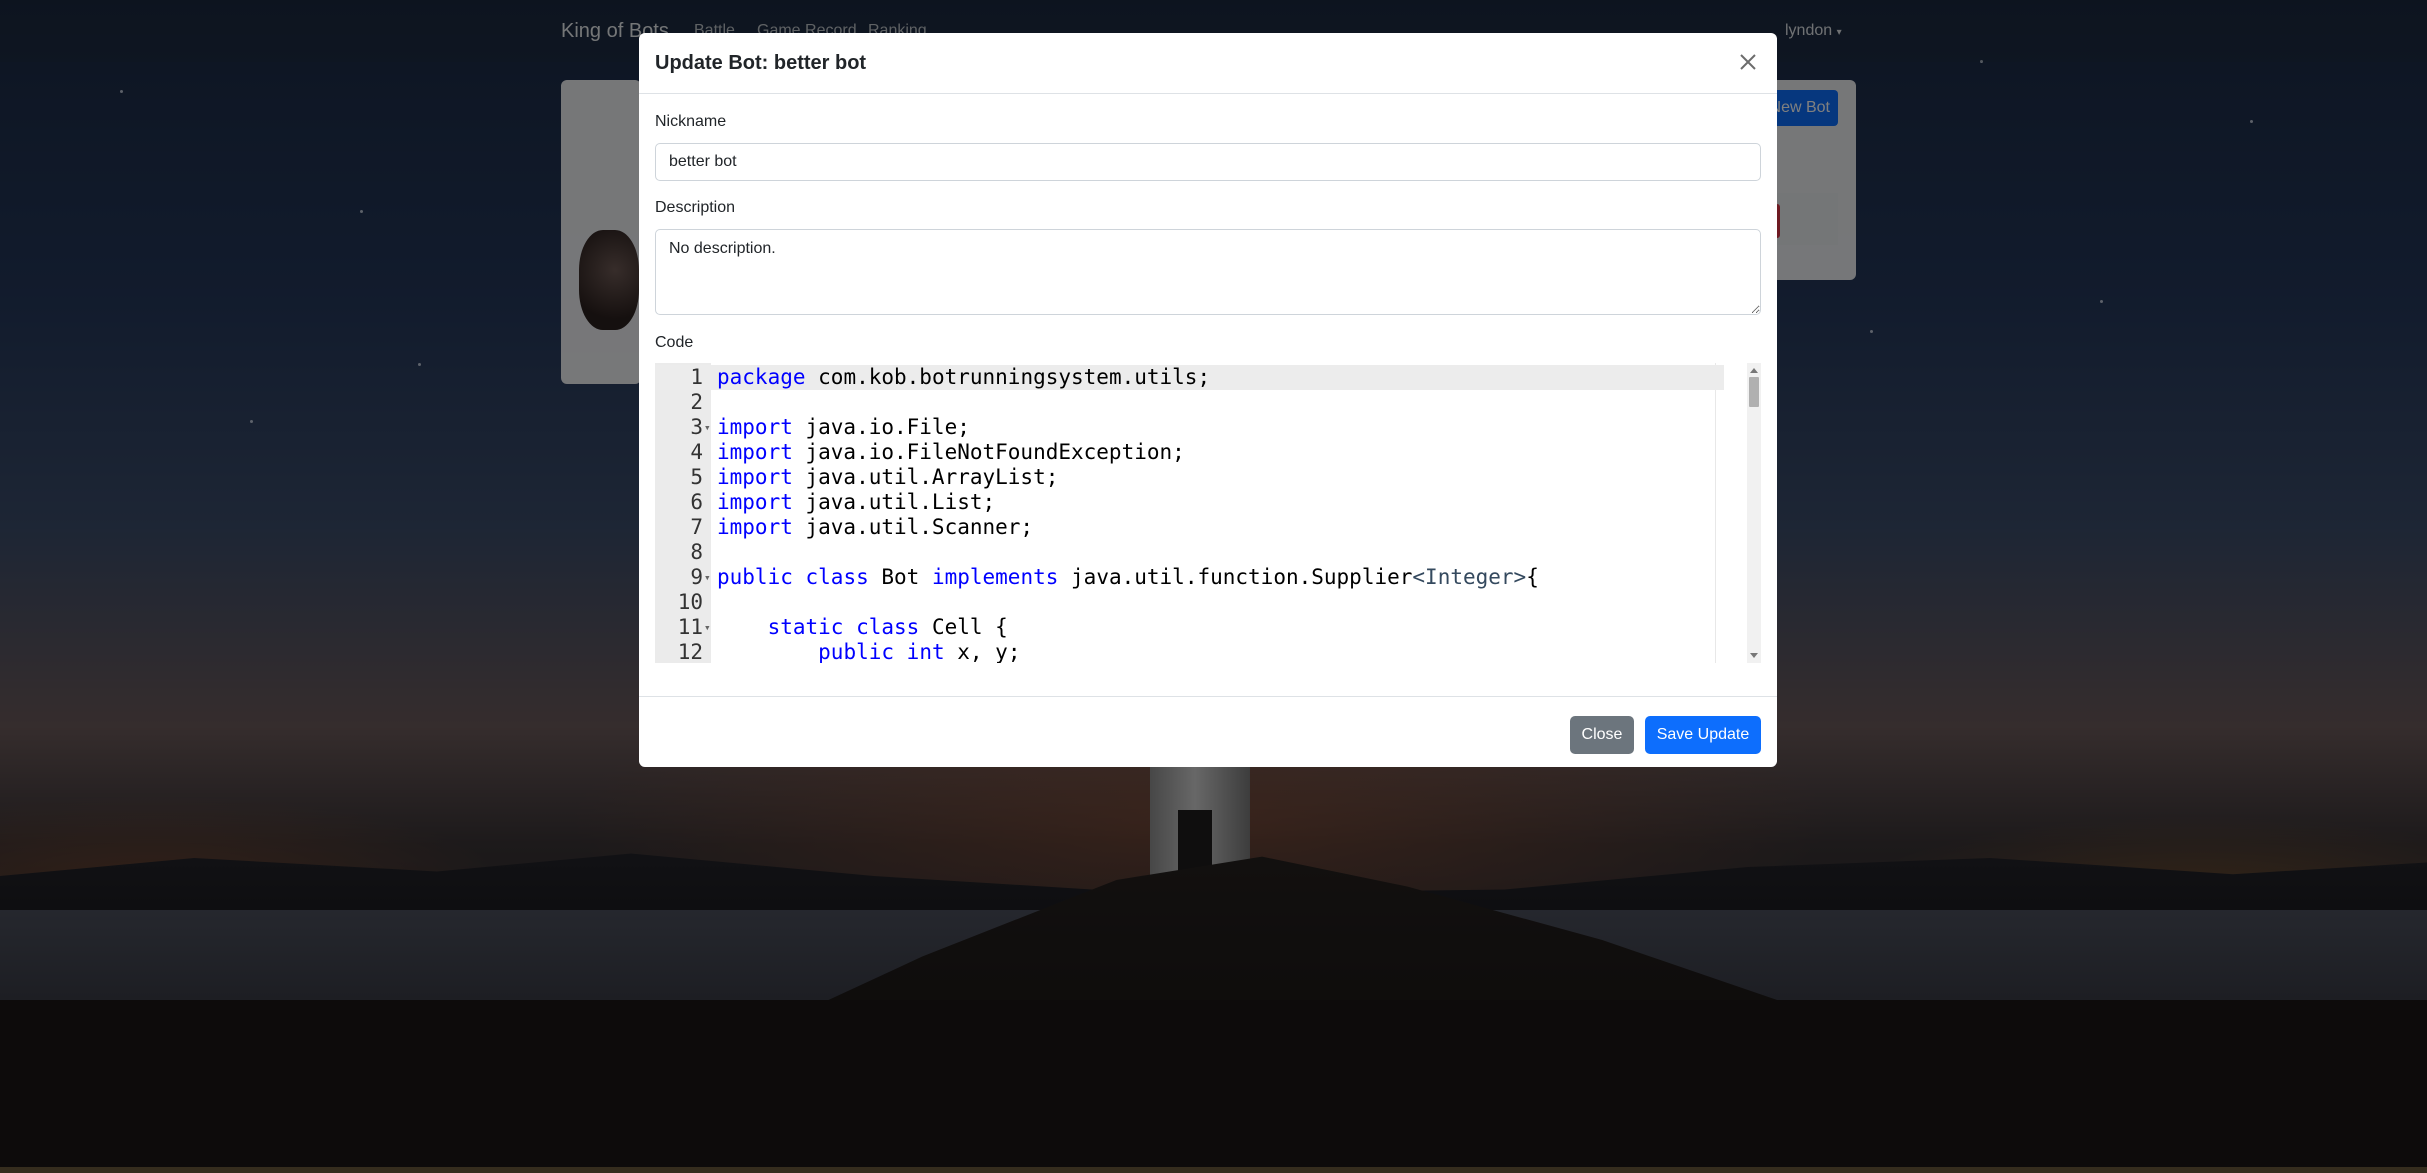  Describe the element at coordinates (1754, 392) in the screenshot. I see `scroll-thumb` at that location.